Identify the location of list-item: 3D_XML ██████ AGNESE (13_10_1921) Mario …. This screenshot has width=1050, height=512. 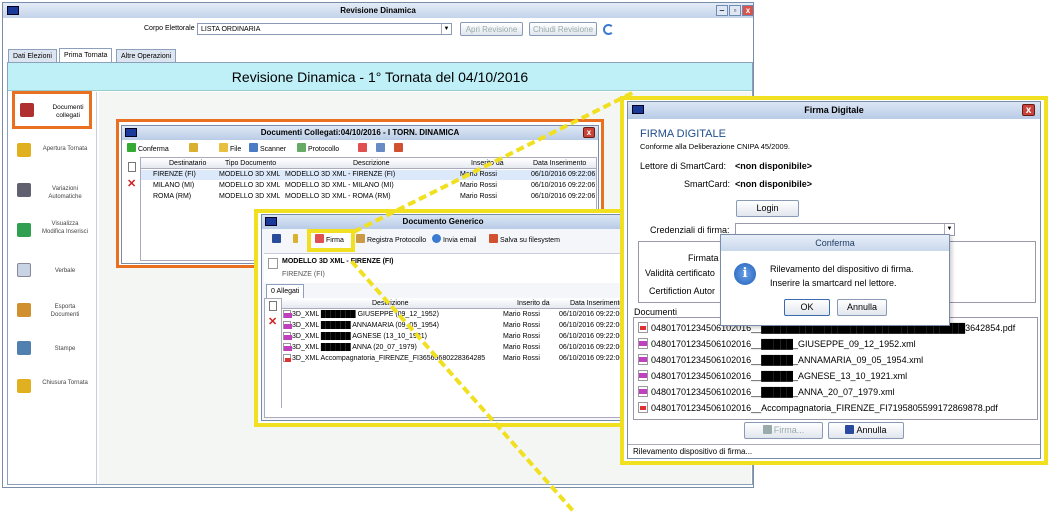
(453, 337).